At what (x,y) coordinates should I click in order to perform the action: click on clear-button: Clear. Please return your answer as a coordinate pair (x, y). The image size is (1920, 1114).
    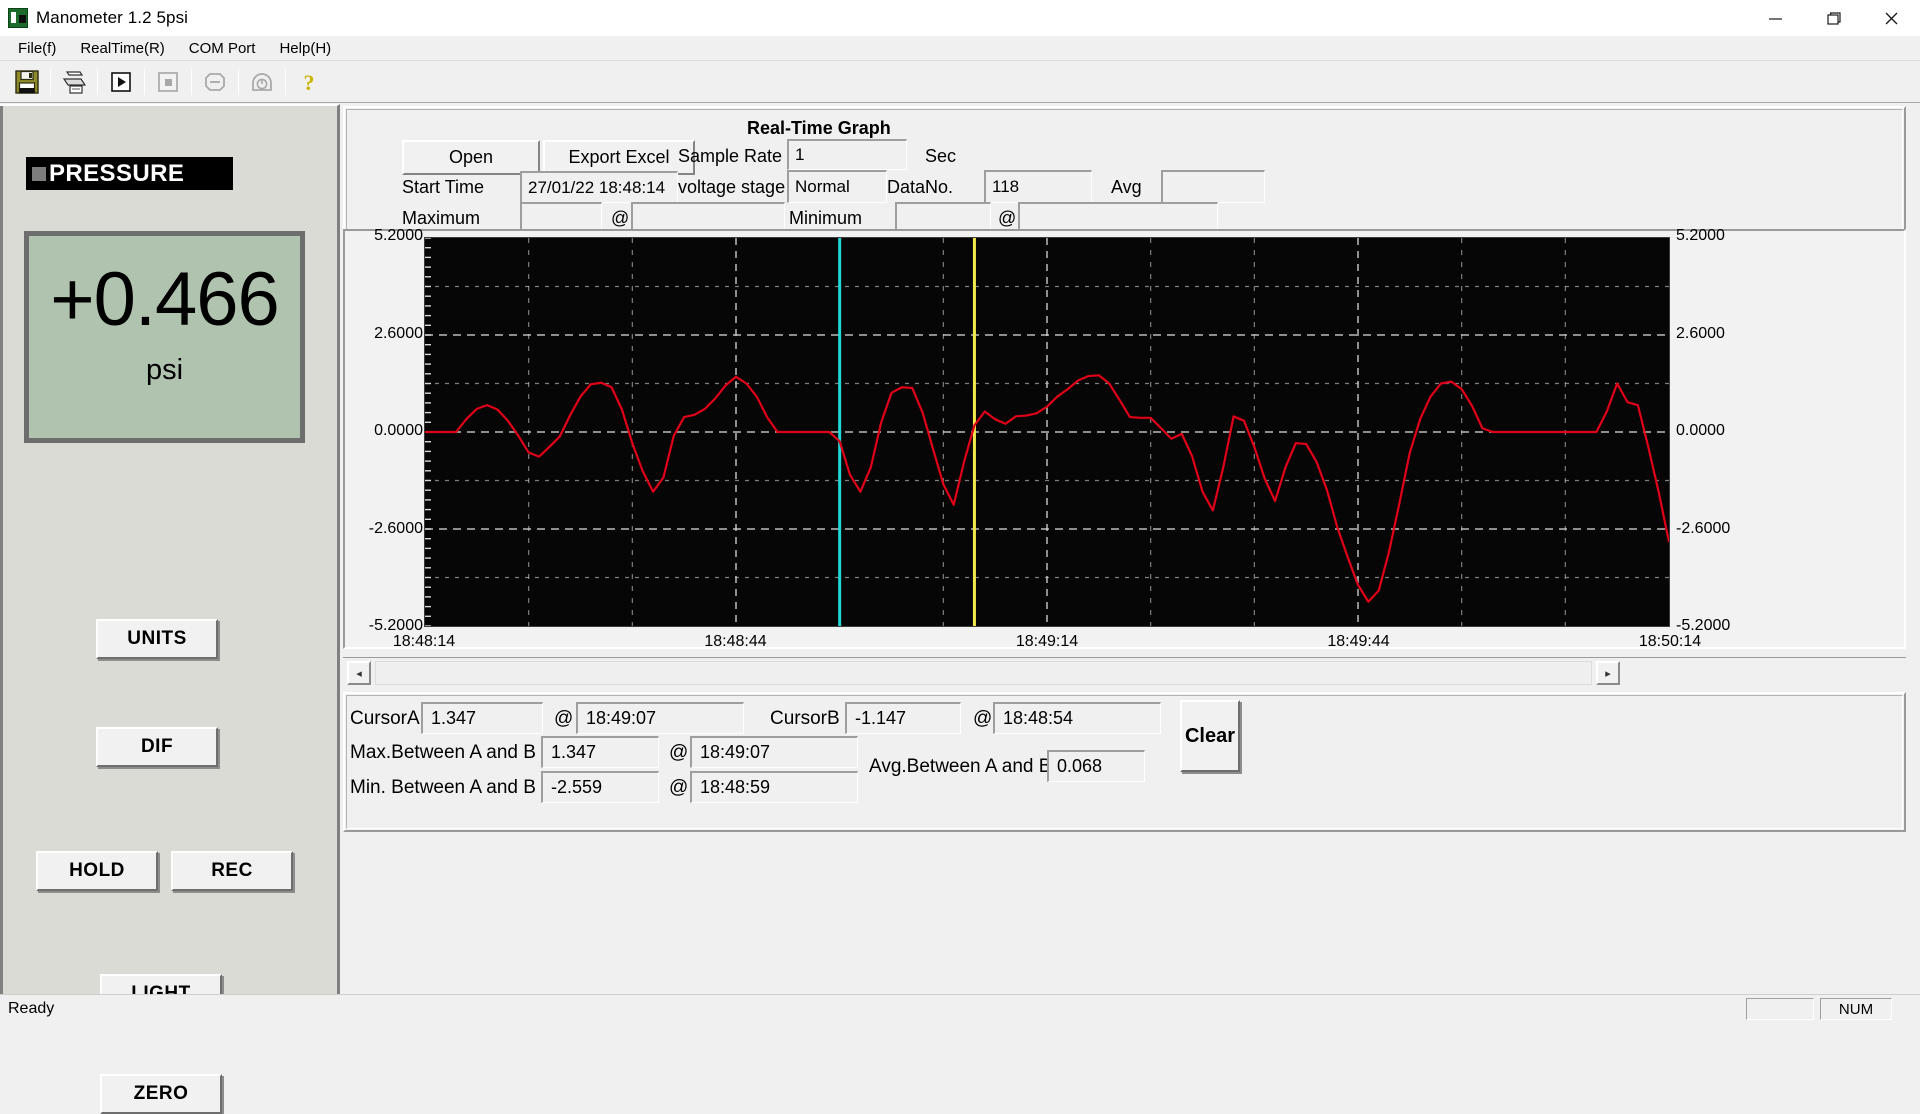
    Looking at the image, I should click on (1210, 736).